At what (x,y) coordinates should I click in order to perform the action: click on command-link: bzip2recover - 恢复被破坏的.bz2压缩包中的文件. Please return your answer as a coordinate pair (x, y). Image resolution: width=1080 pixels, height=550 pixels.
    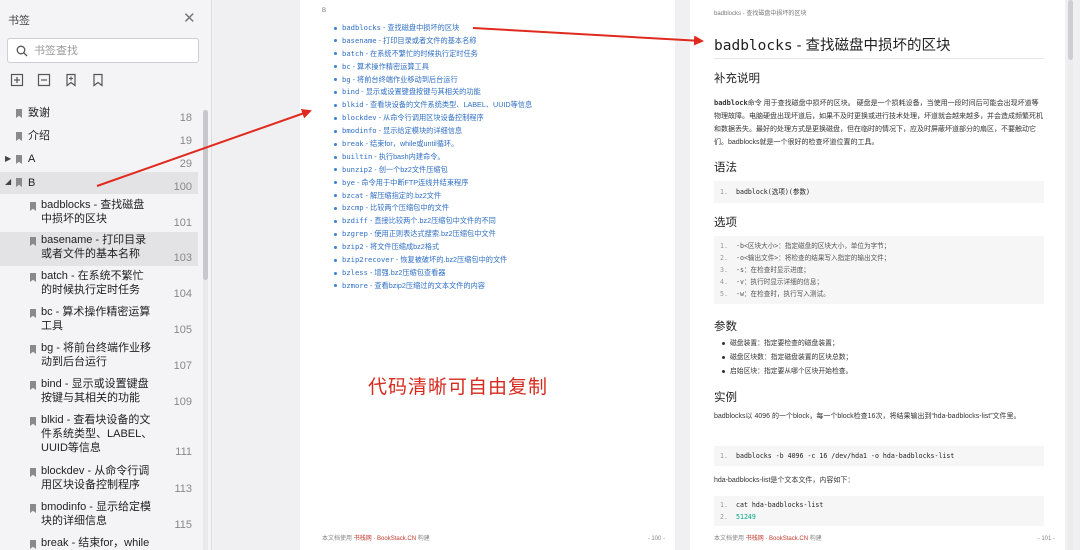
    Looking at the image, I should click on (433, 260).